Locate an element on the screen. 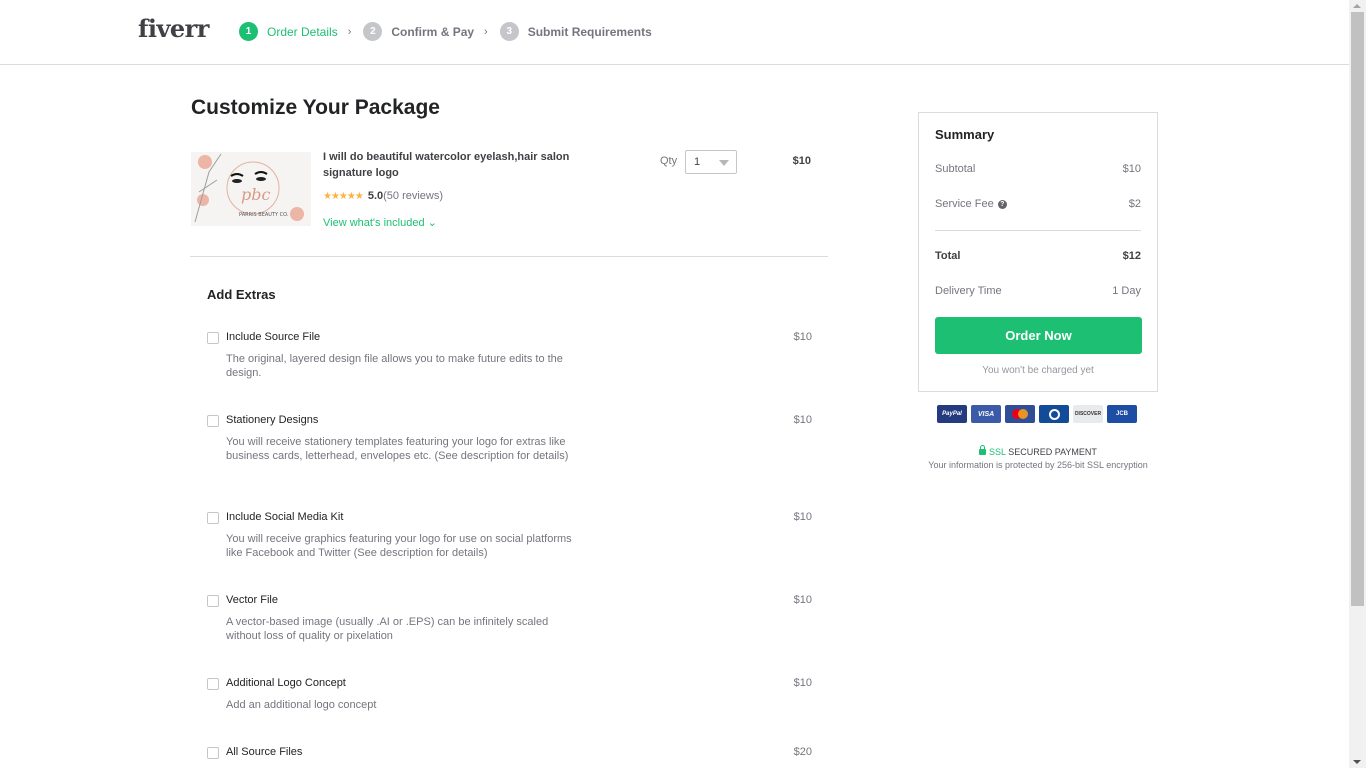 The image size is (1366, 768). ssl-secured-payment: SSL SECURED PAYMENT is located at coordinates (1038, 450).